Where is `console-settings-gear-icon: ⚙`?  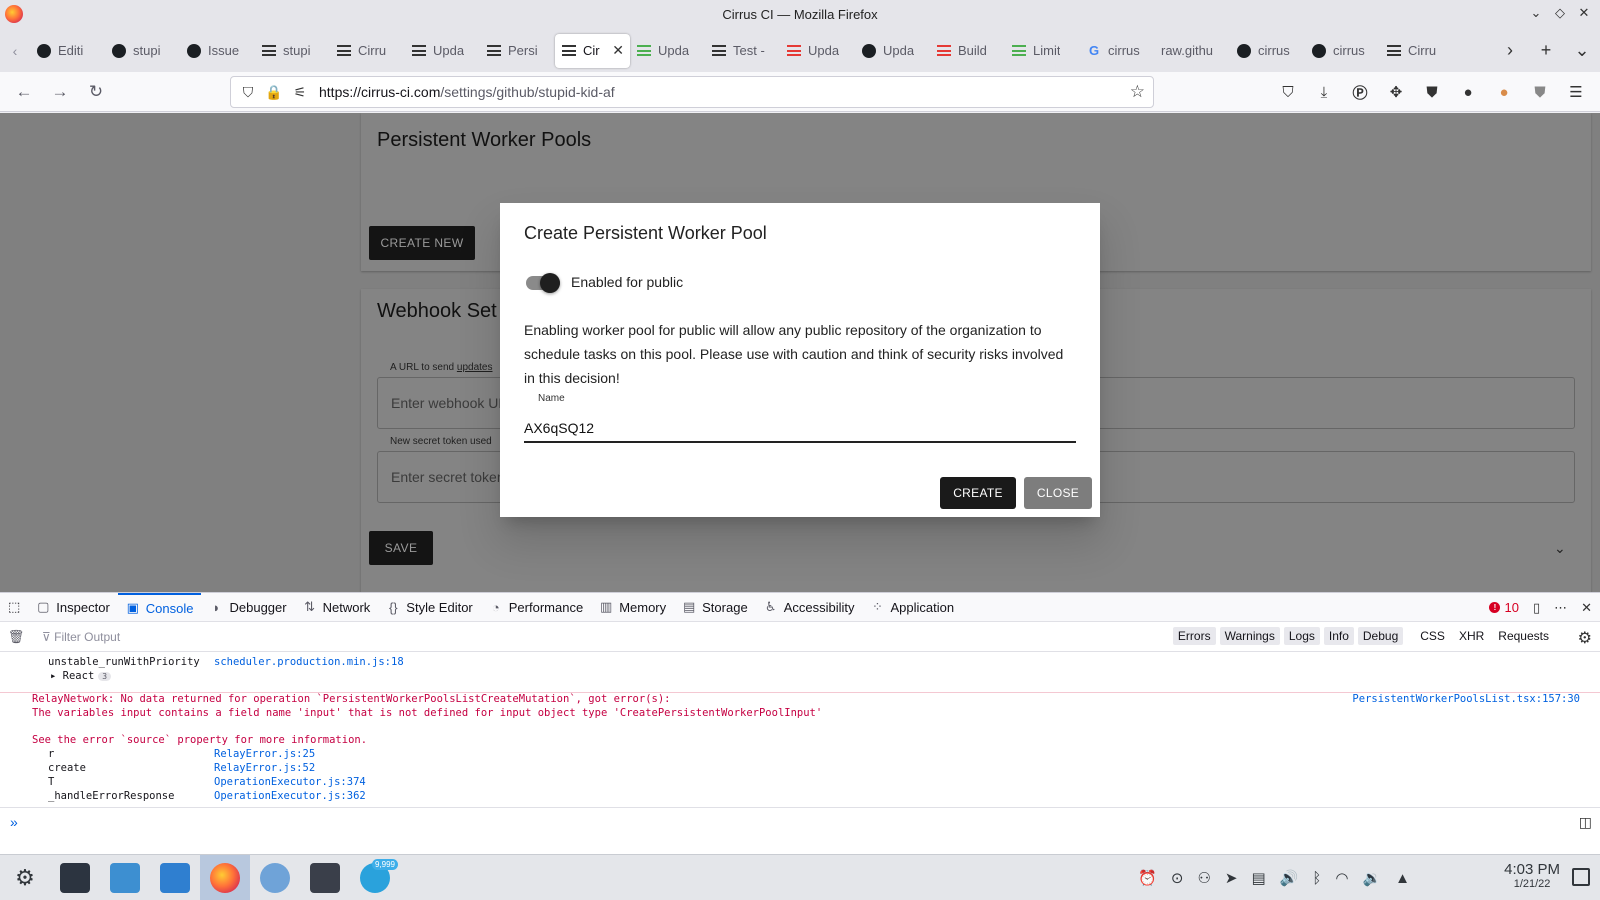 console-settings-gear-icon: ⚙ is located at coordinates (1585, 638).